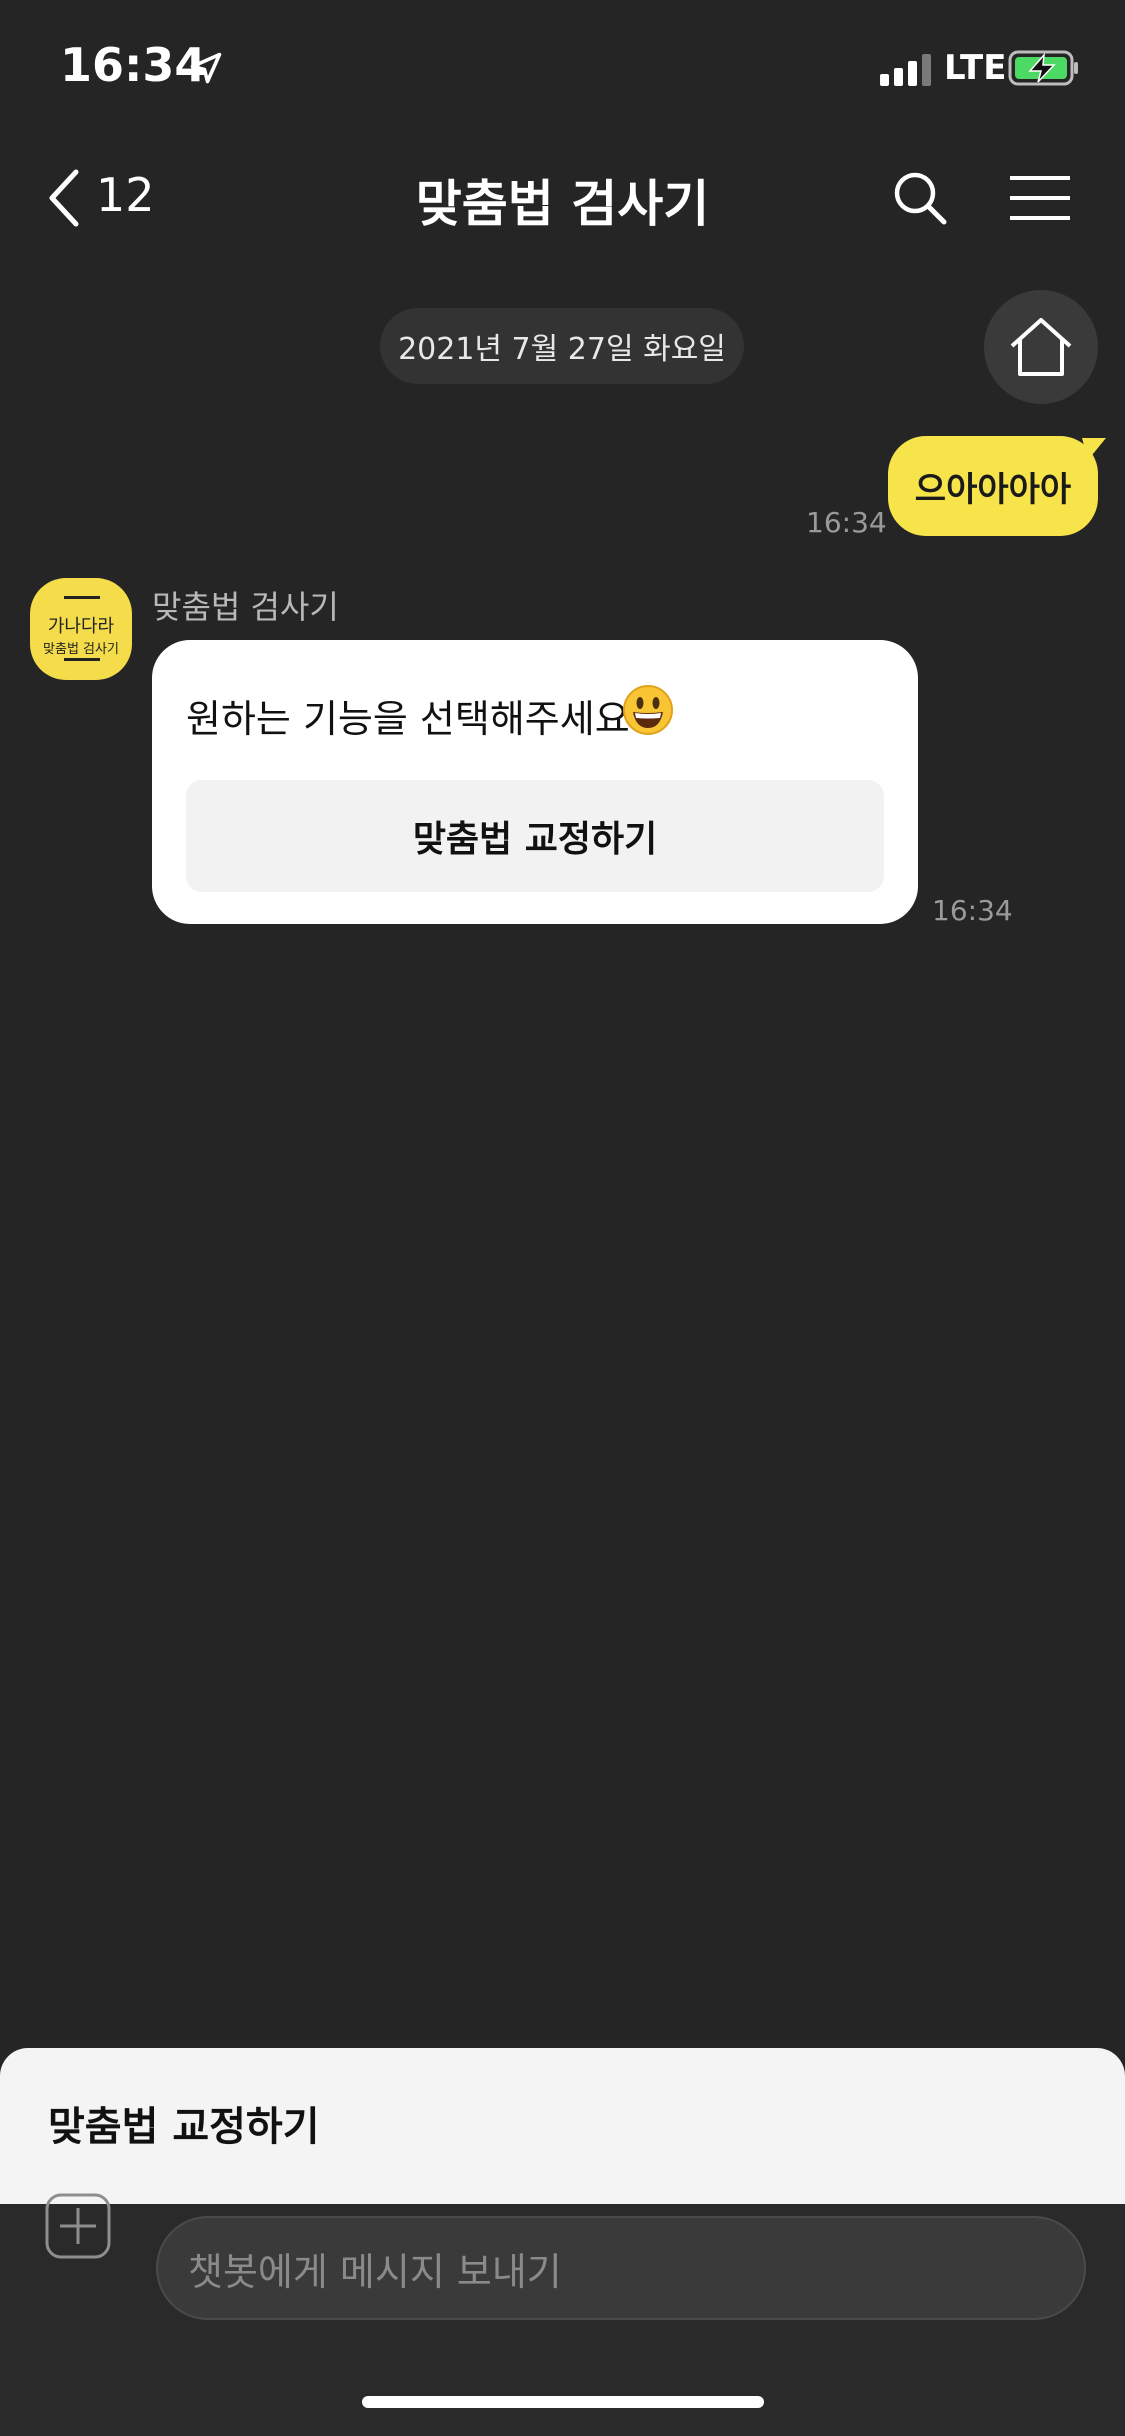  Describe the element at coordinates (993, 486) in the screenshot. I see `my-message-bubble: 으아아아아` at that location.